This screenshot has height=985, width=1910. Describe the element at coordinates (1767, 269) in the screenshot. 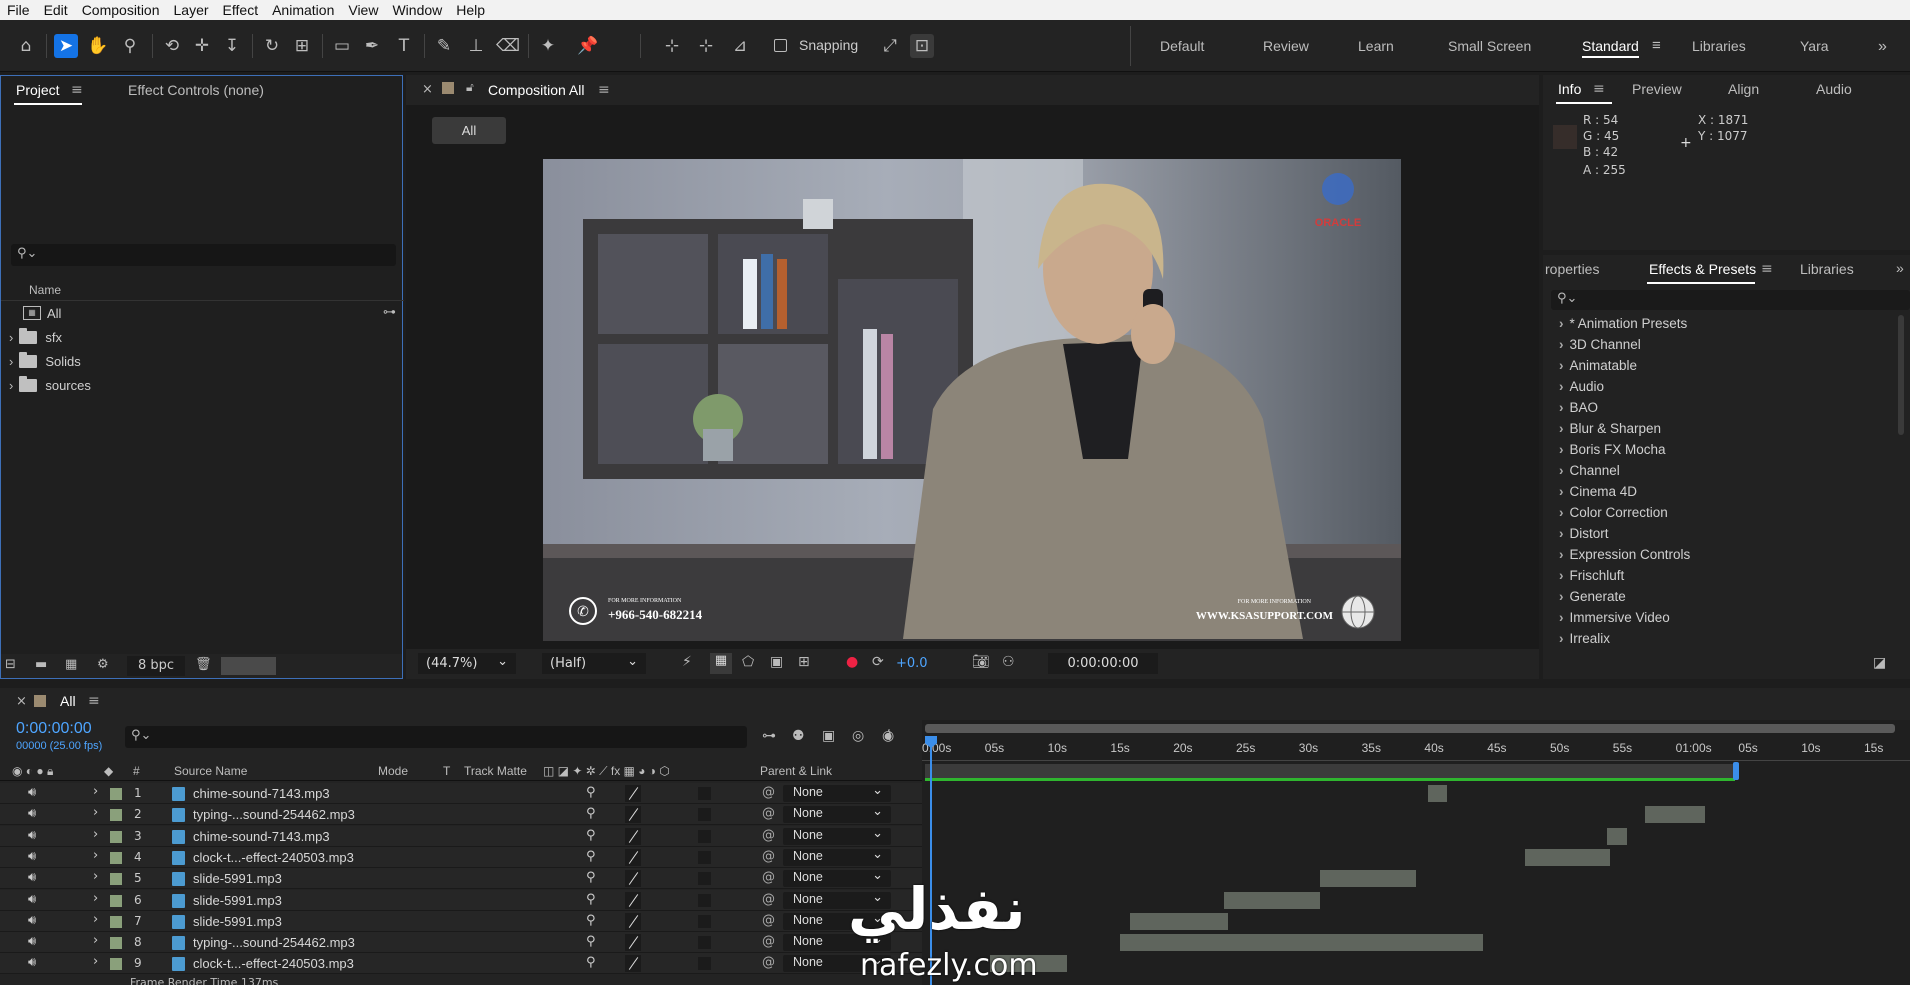

I see `effects-menu-icon: ≡` at that location.